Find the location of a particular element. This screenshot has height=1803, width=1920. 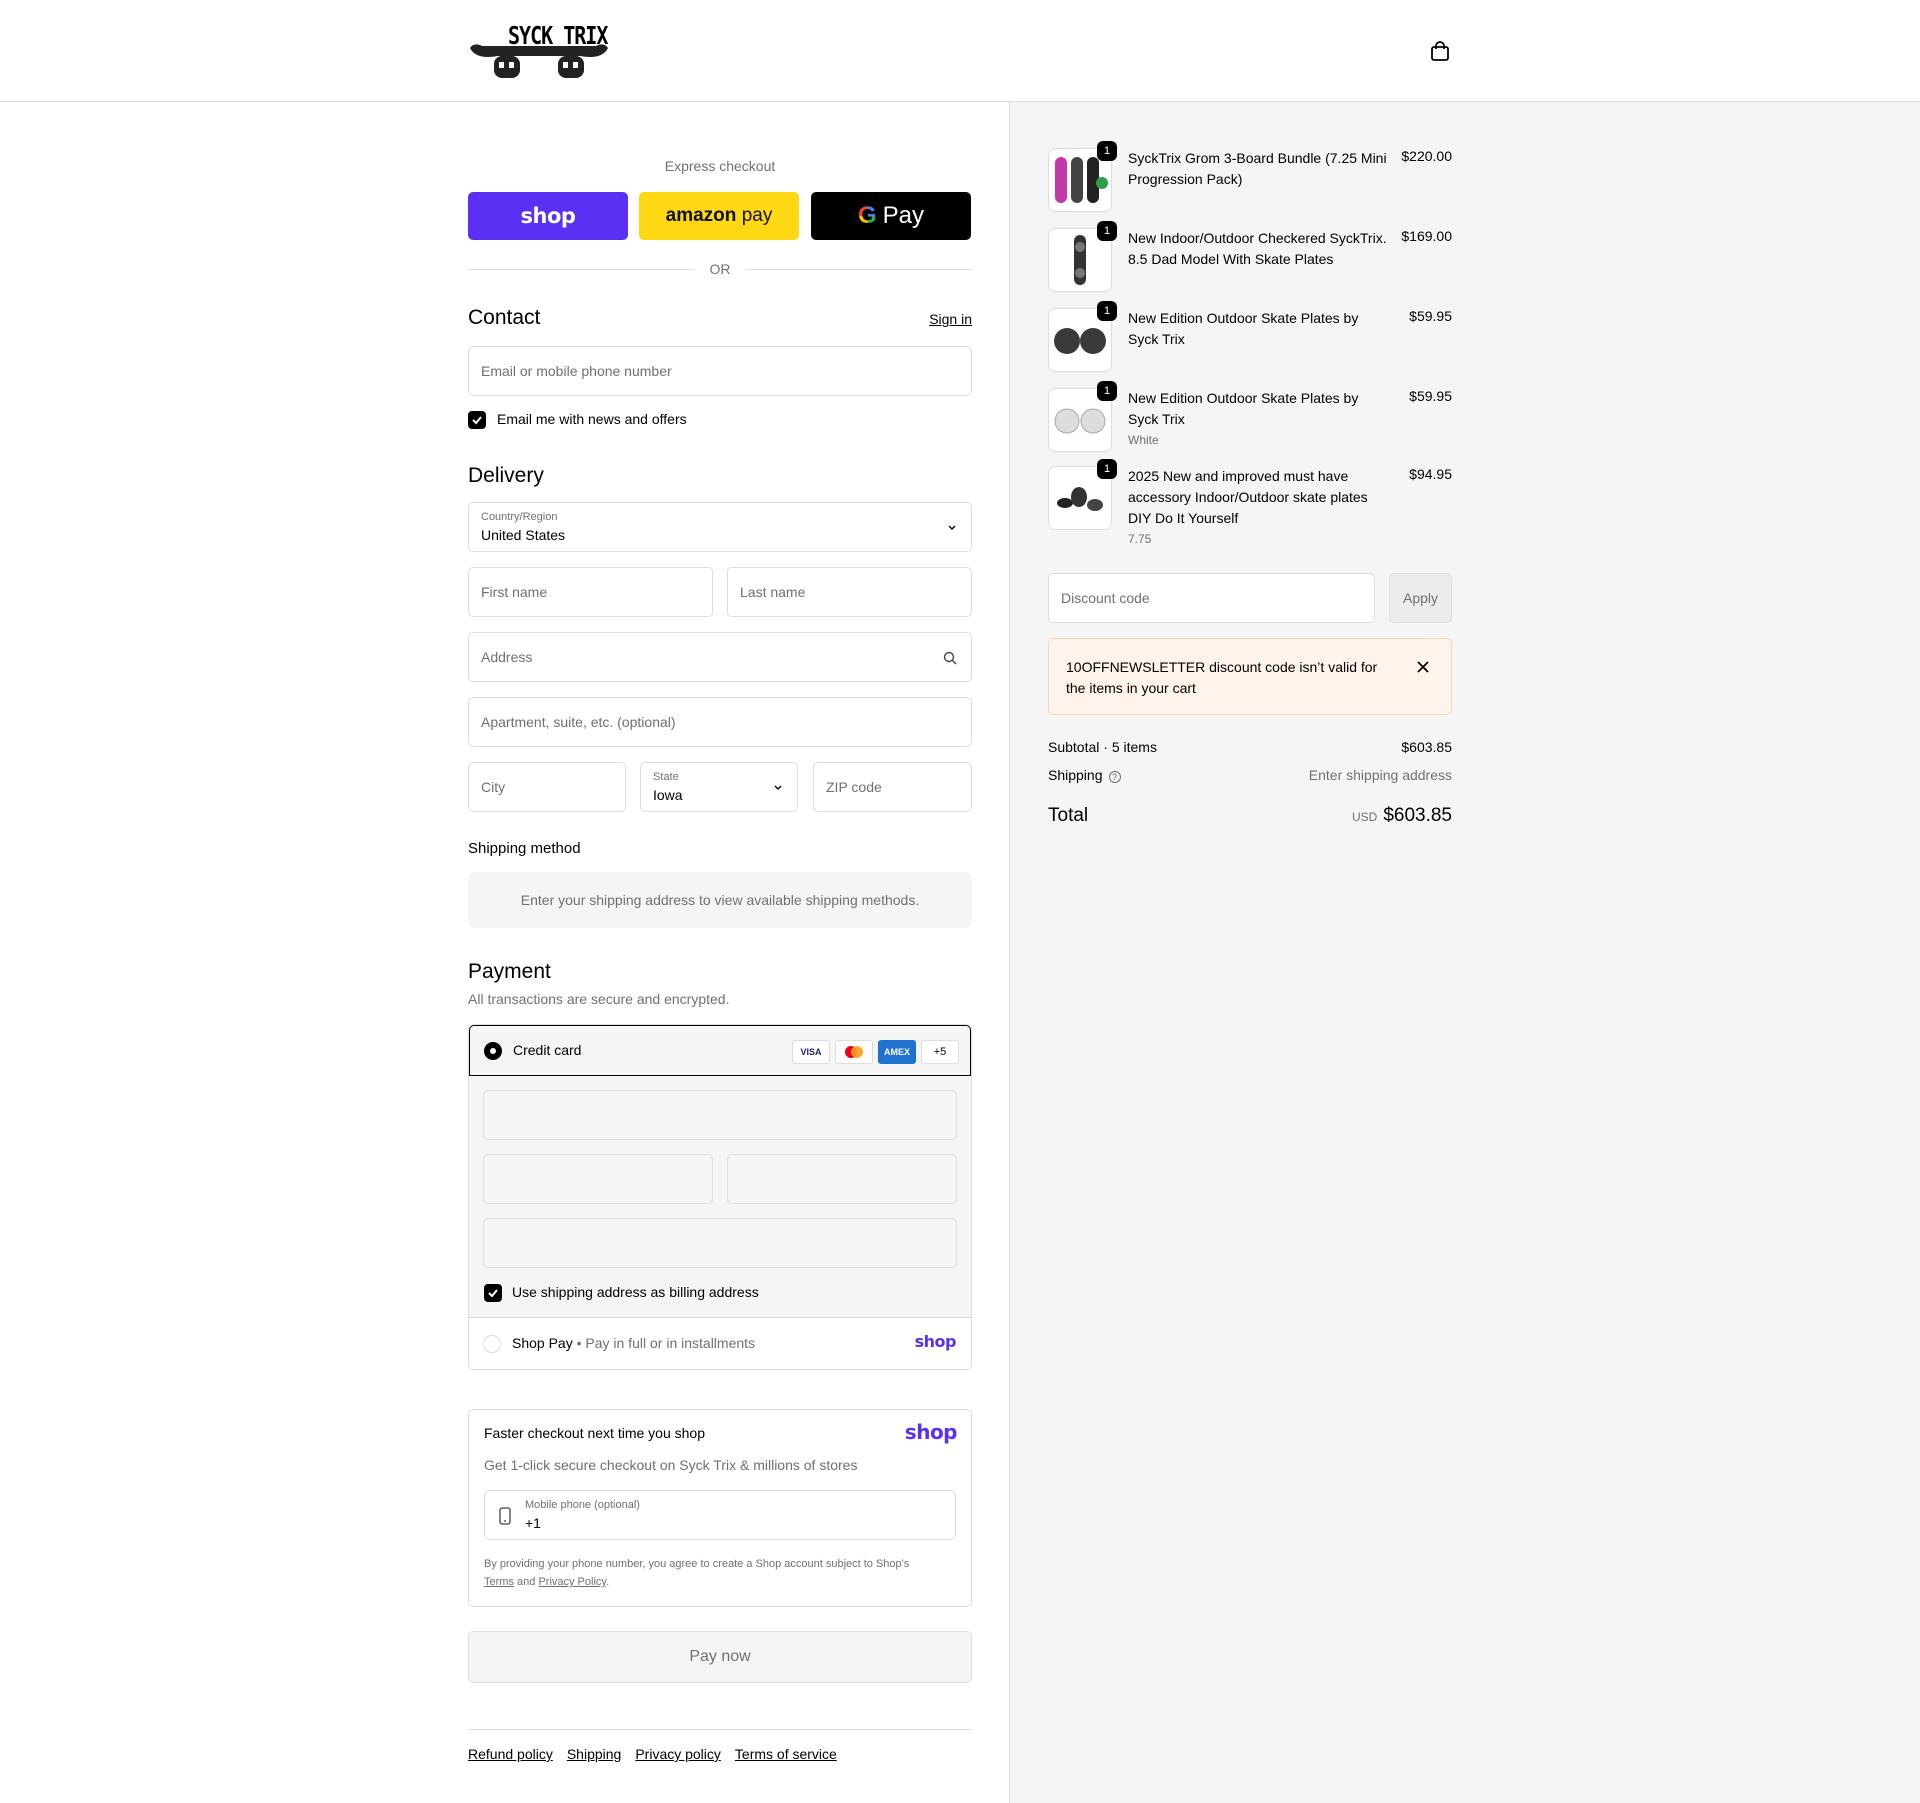

mobile-phone-value: +1 is located at coordinates (533, 1523).